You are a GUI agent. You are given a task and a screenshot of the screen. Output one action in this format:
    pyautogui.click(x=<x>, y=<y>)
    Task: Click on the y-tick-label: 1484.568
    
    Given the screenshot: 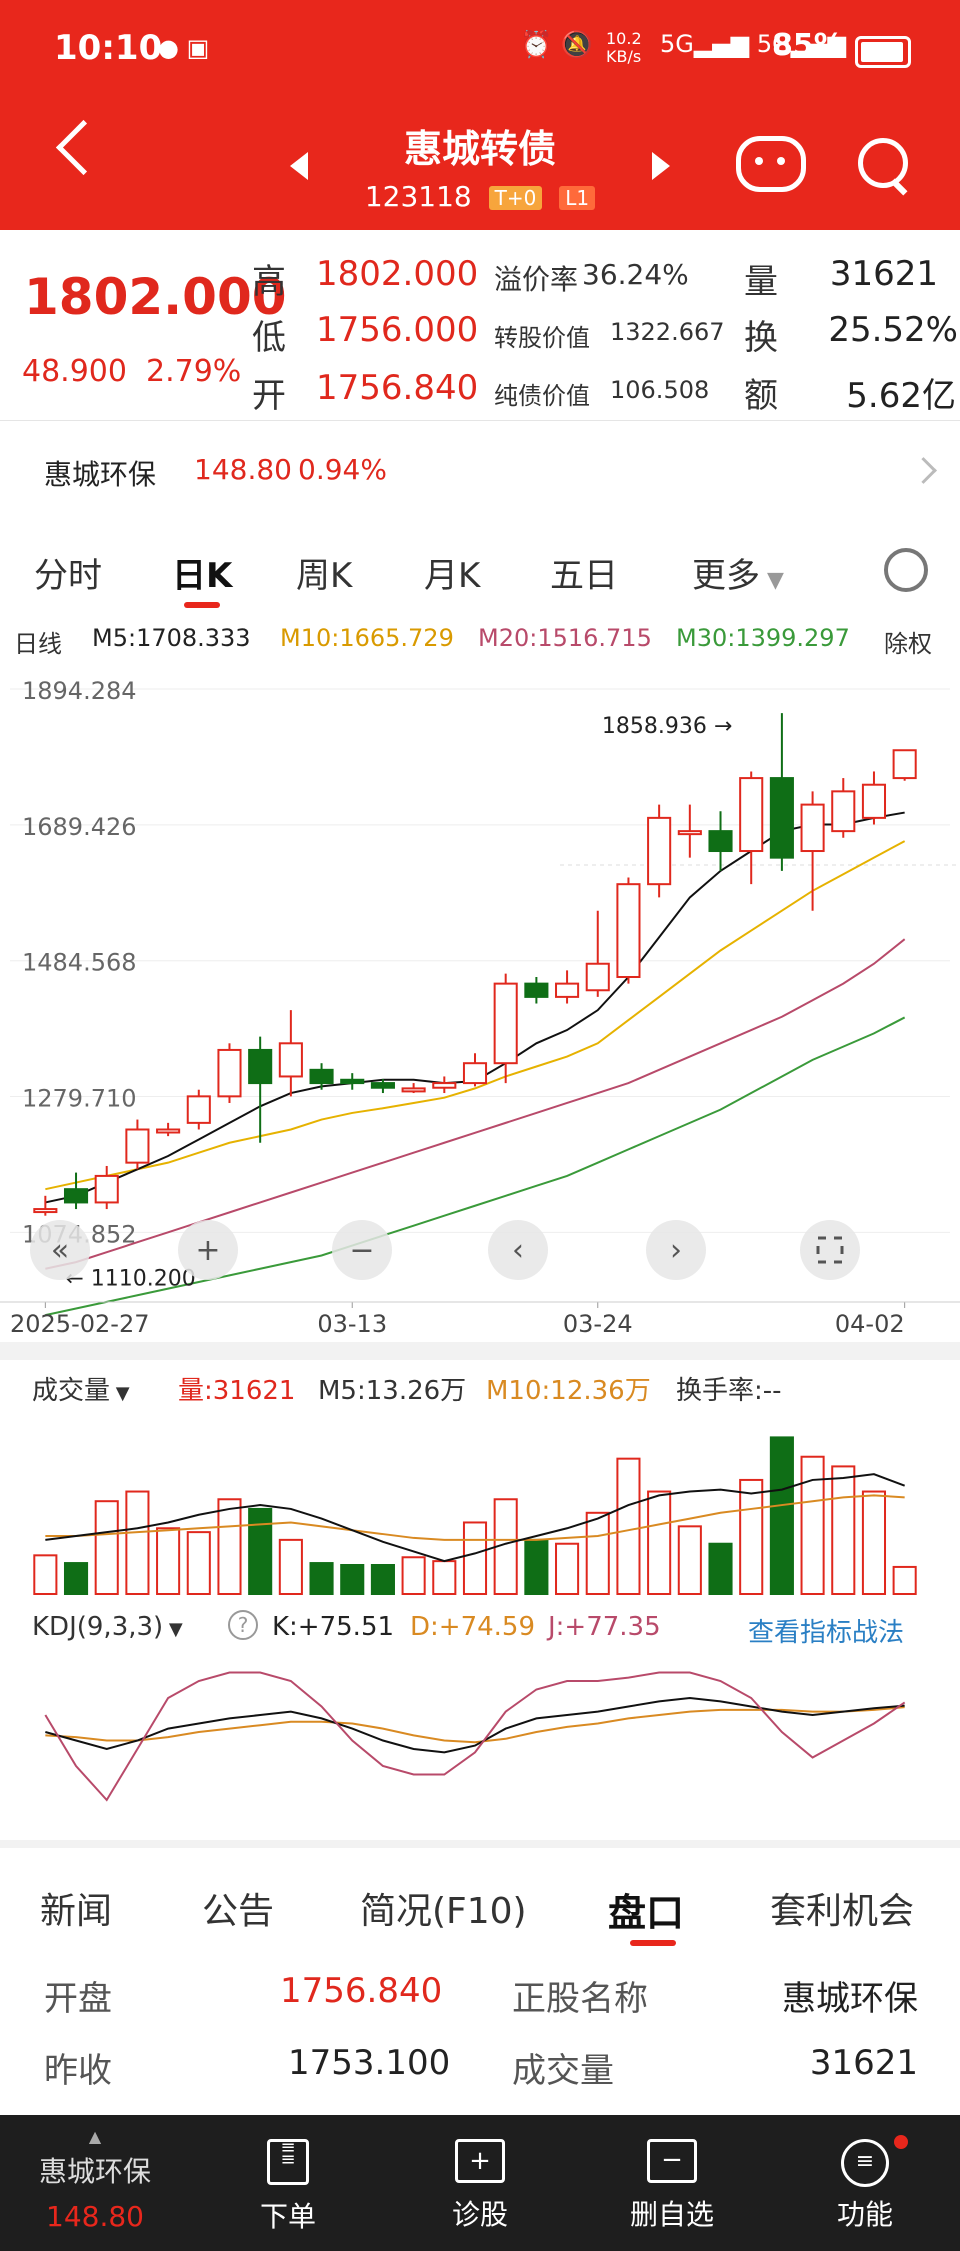 What is the action you would take?
    pyautogui.click(x=79, y=963)
    